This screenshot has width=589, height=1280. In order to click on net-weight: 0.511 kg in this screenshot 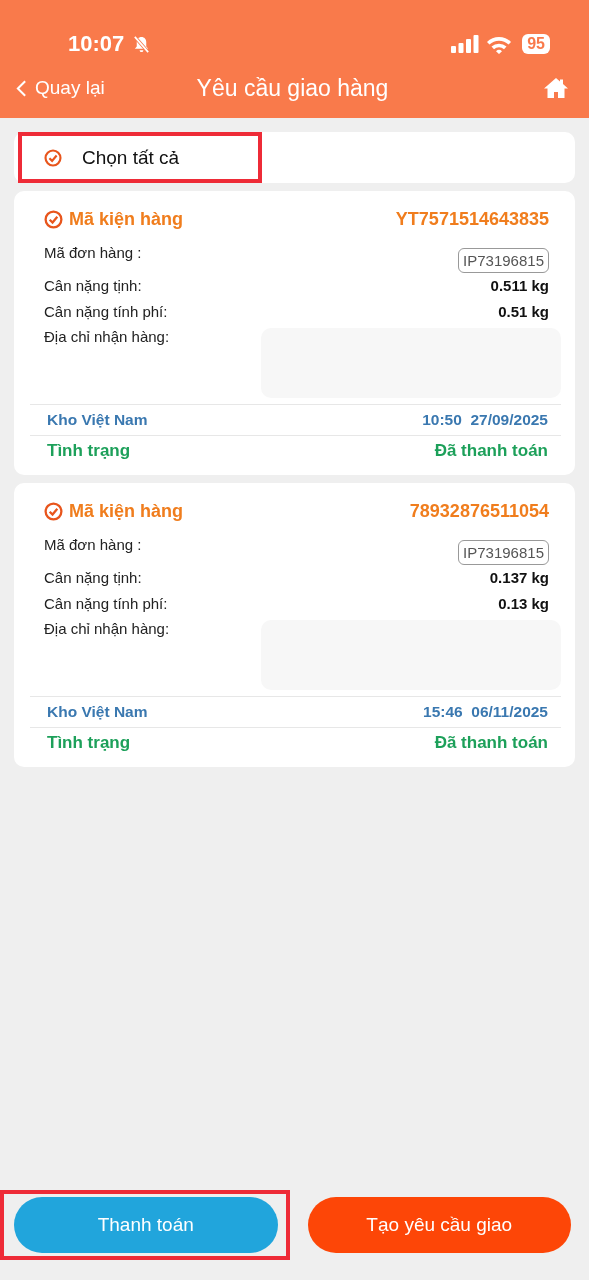, I will do `click(519, 285)`.